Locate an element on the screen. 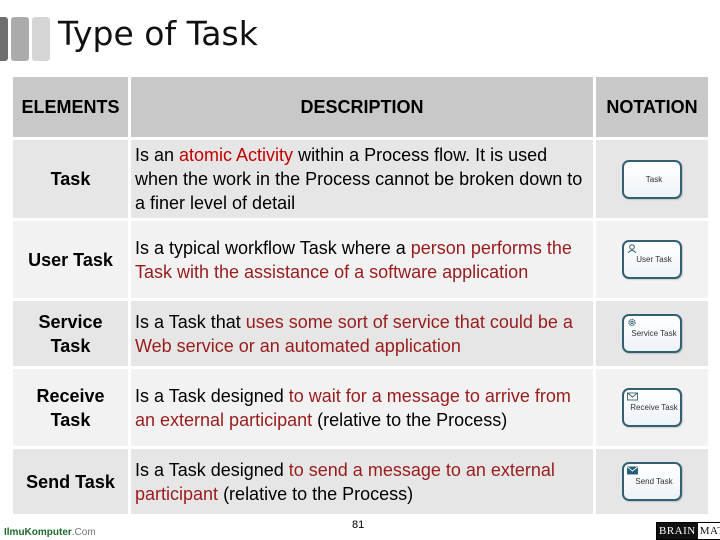 The image size is (720, 540). element-name: Send Task is located at coordinates (70, 481).